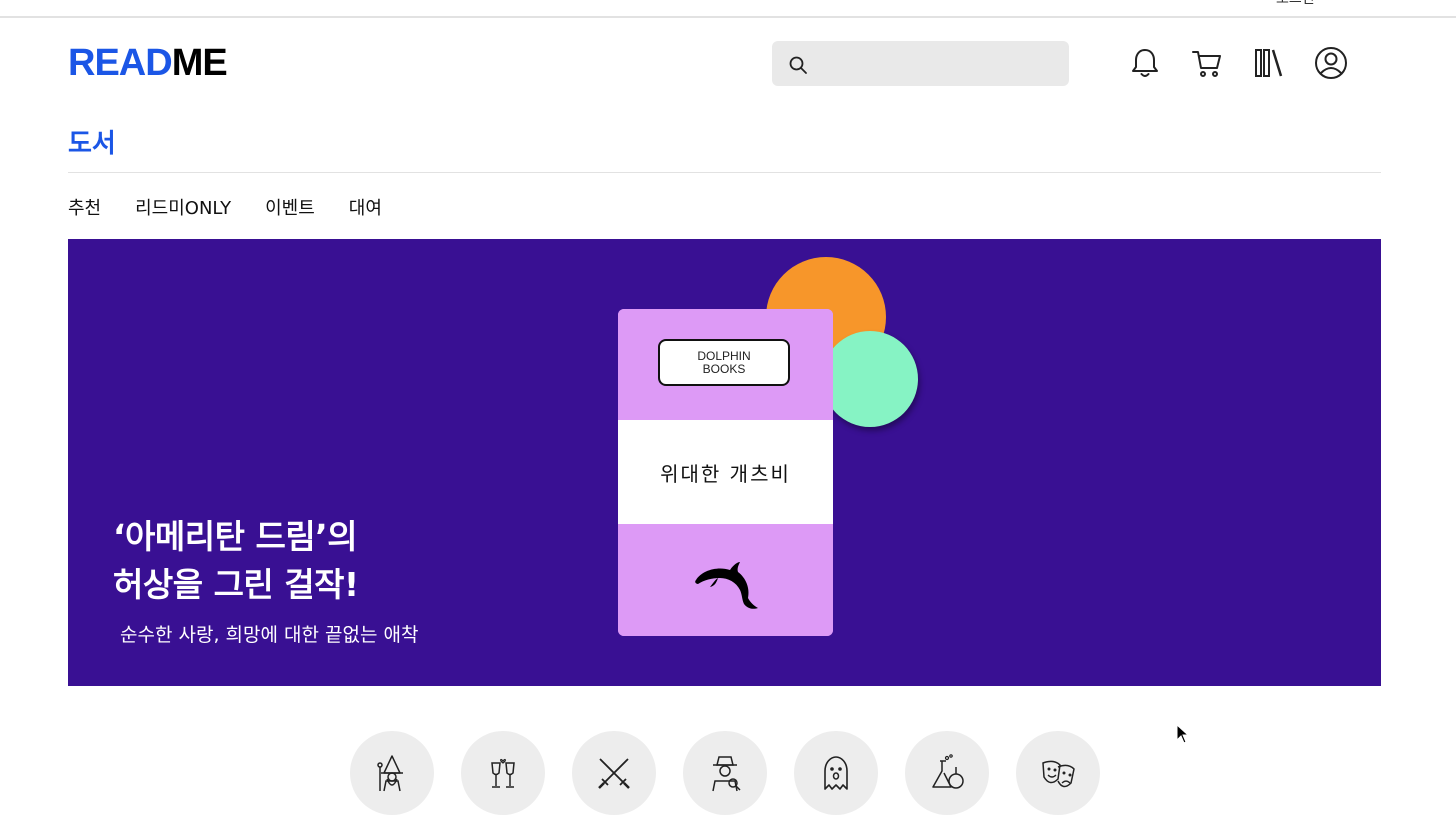 This screenshot has width=1456, height=815. I want to click on crossed-swords-icon, so click(614, 773).